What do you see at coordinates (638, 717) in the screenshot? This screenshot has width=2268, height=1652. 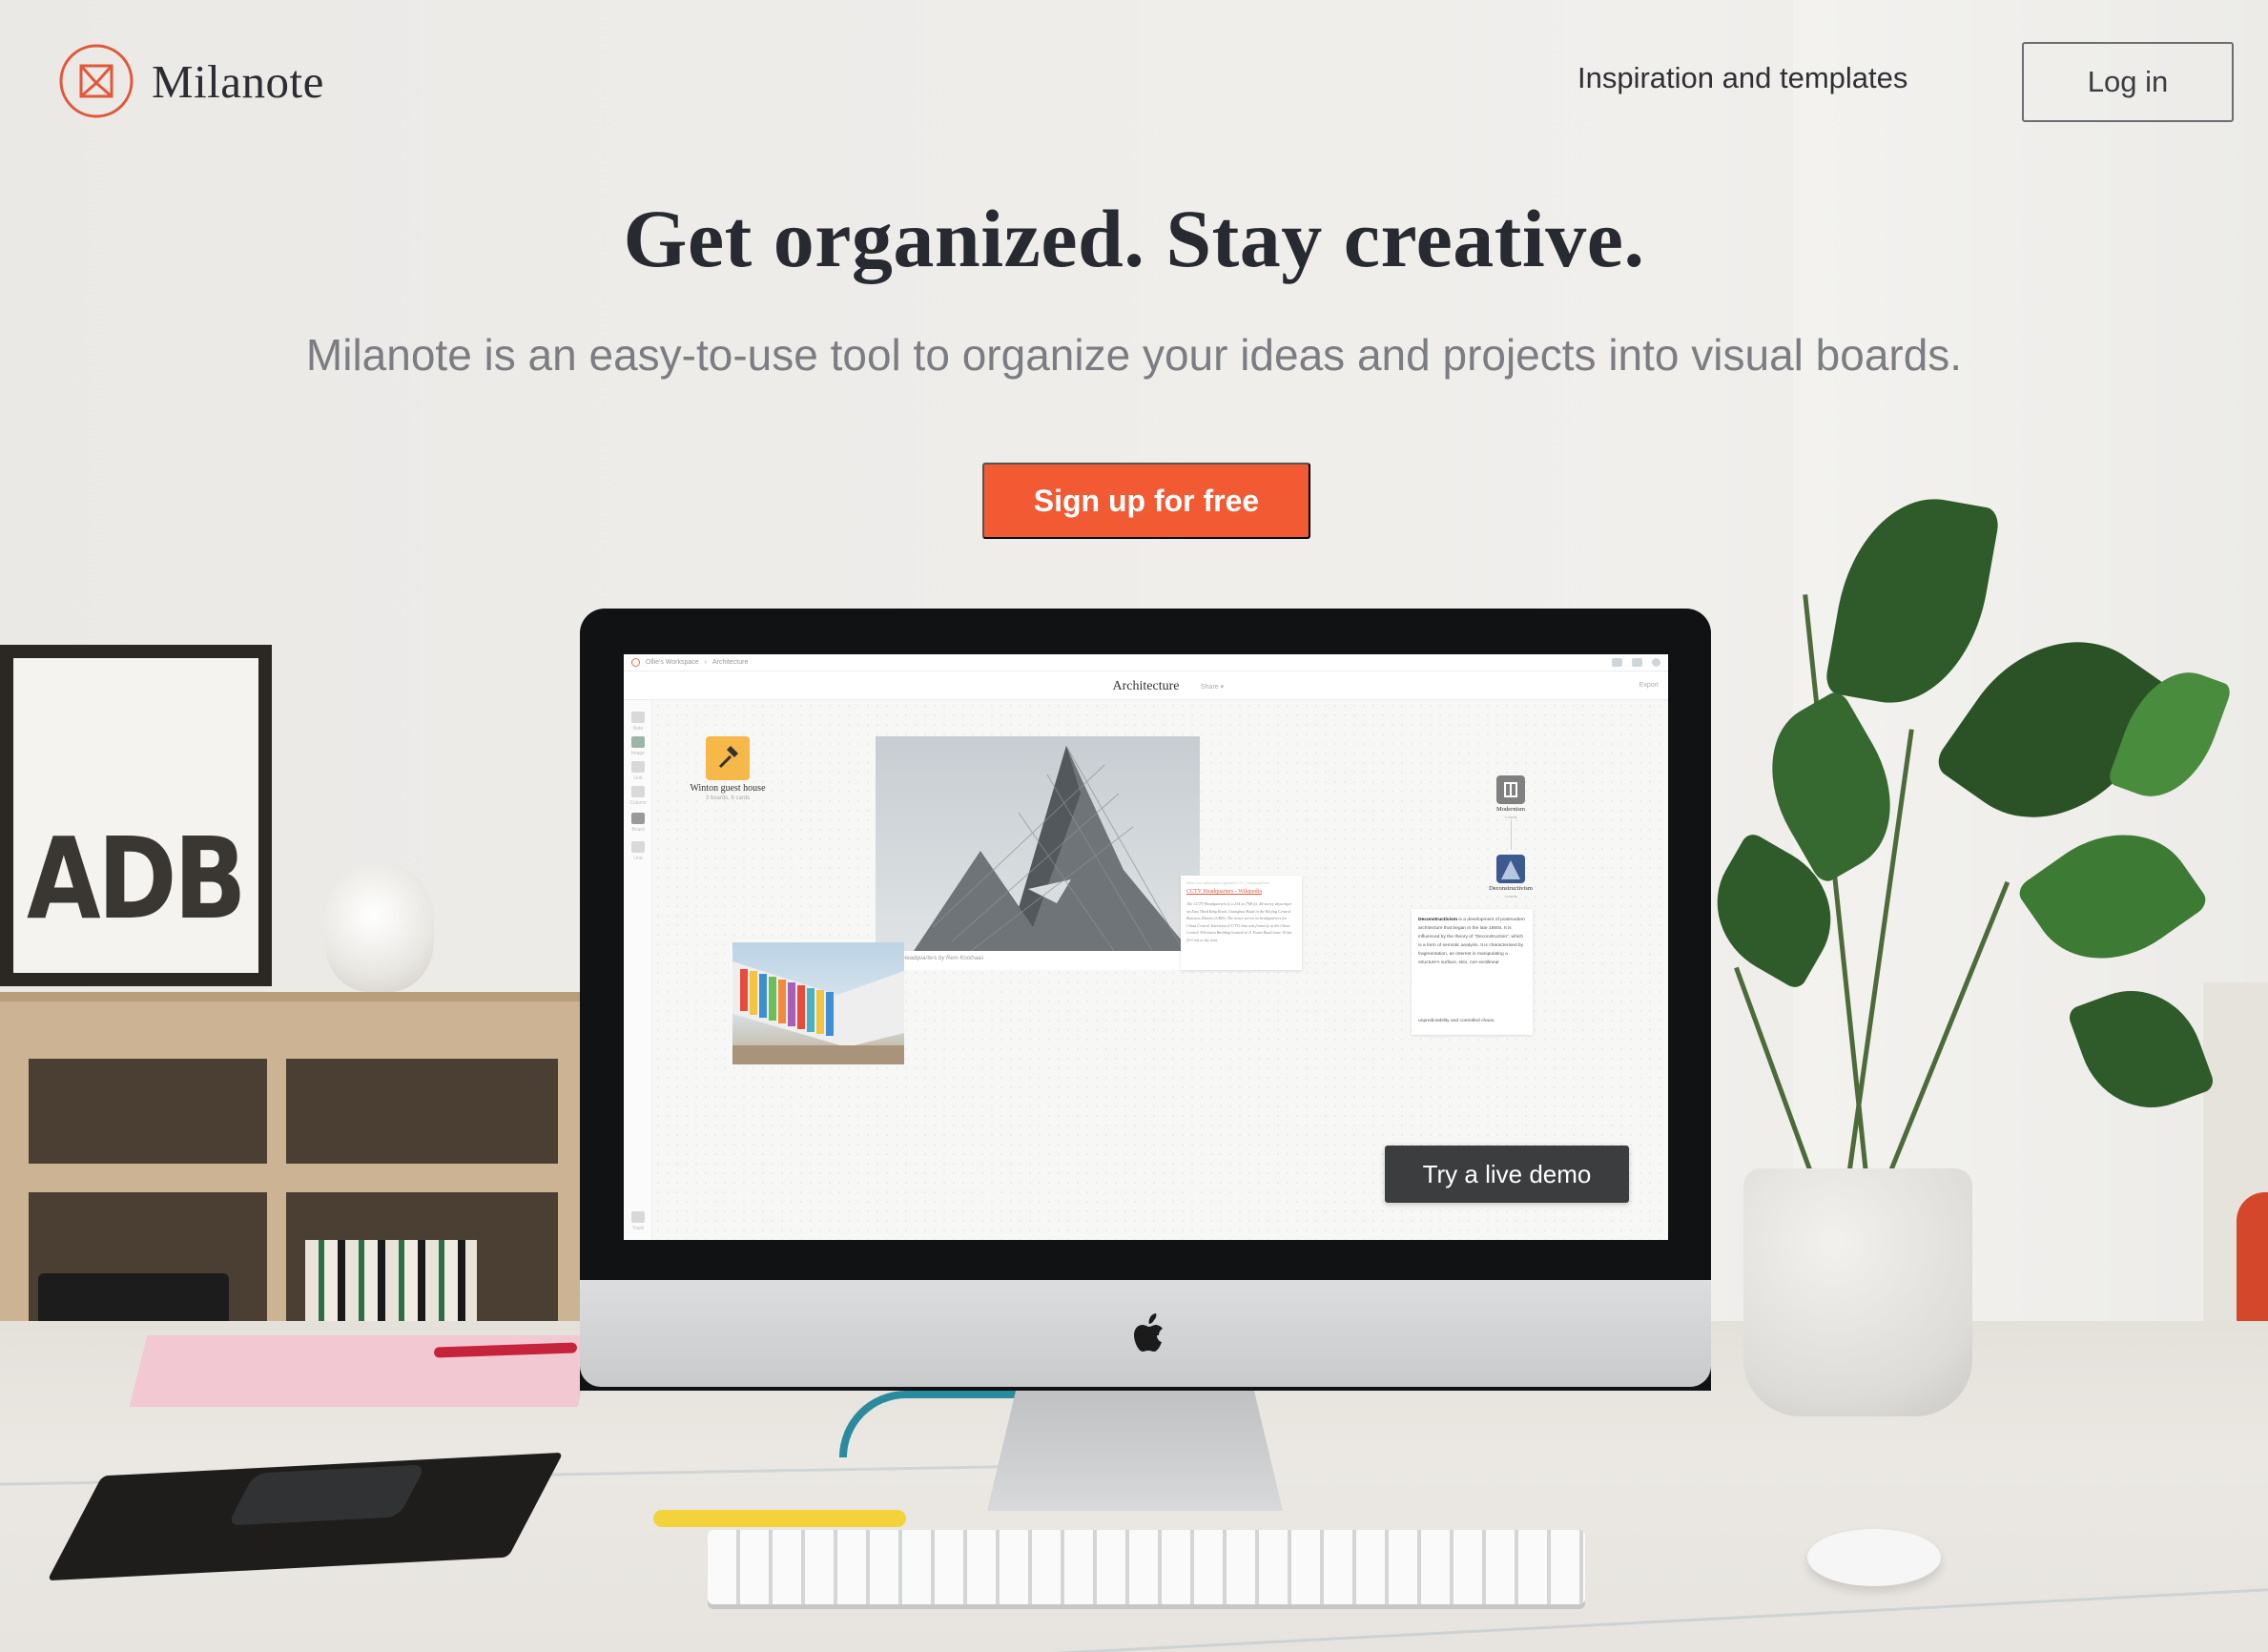 I see `note-tool-icon` at bounding box center [638, 717].